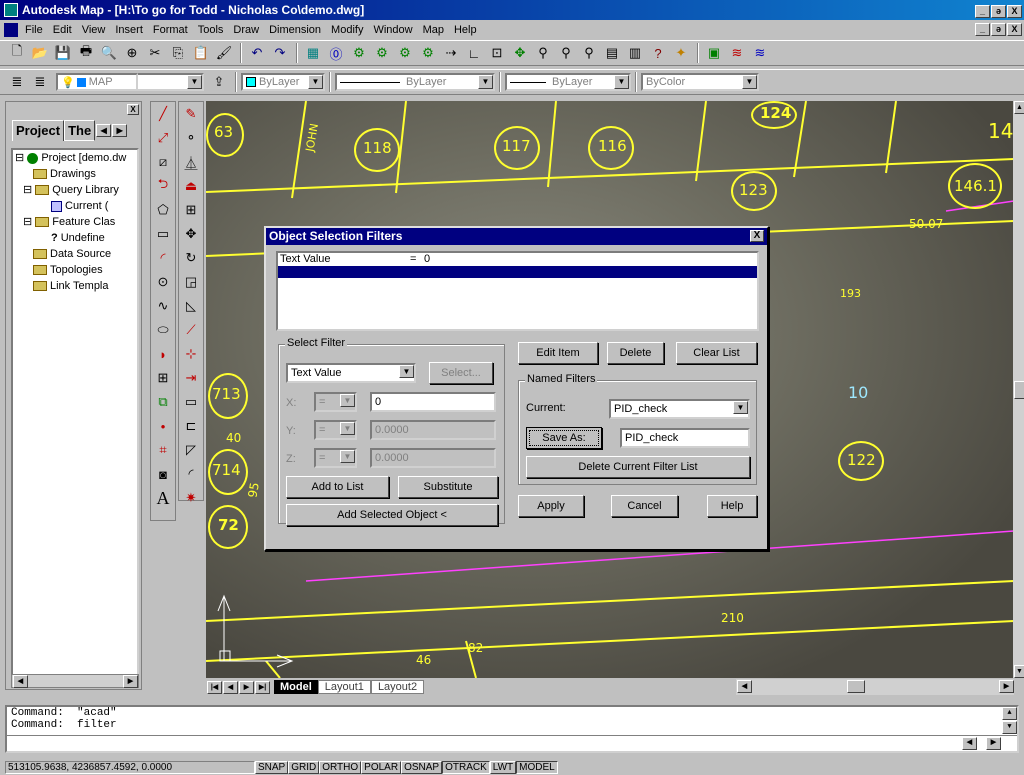 This screenshot has height=775, width=1024. I want to click on copy-icon: ⎘, so click(178, 53).